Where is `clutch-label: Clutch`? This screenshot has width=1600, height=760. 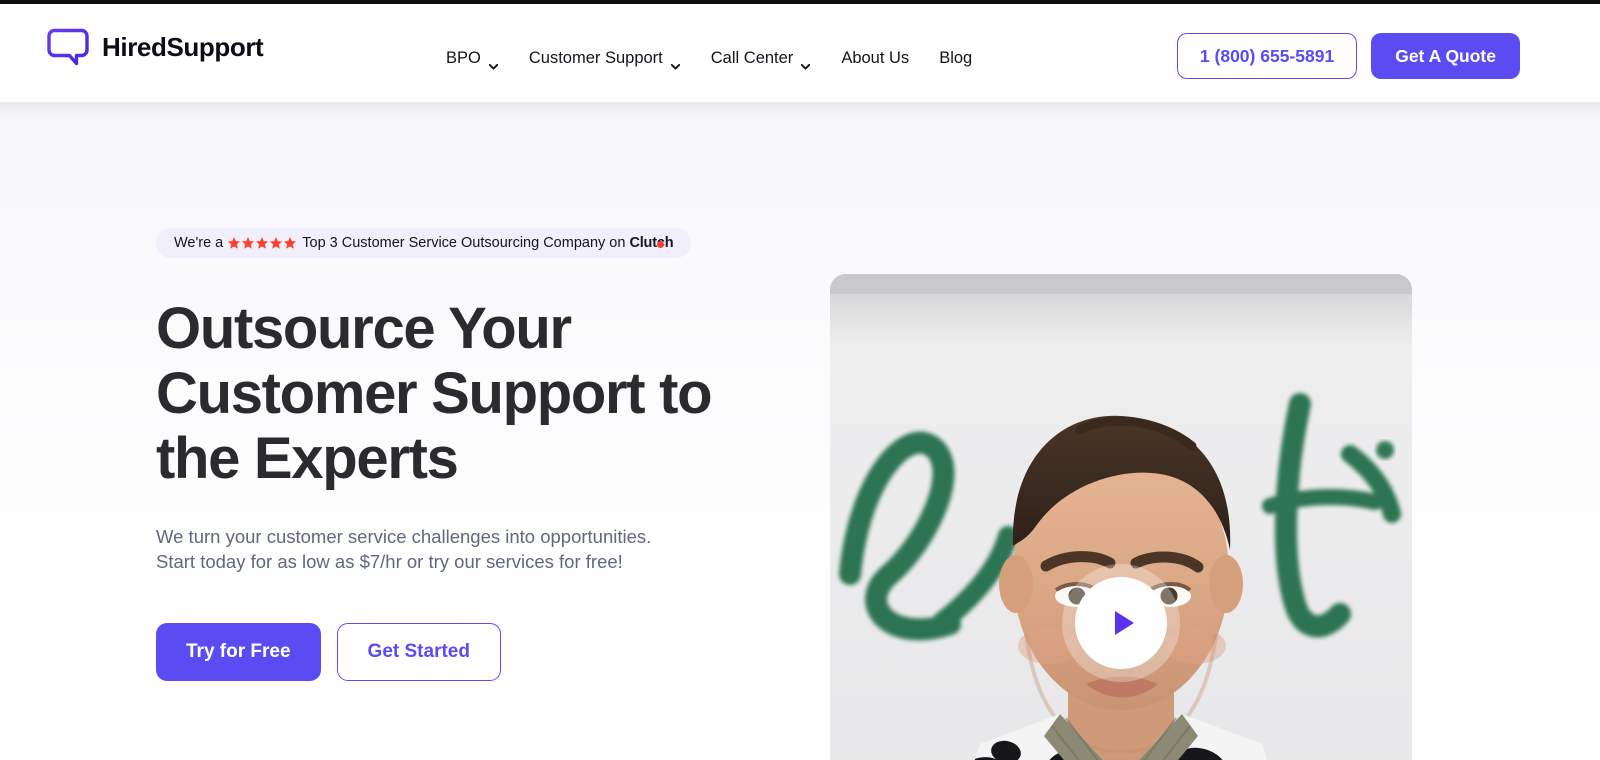 clutch-label: Clutch is located at coordinates (651, 243).